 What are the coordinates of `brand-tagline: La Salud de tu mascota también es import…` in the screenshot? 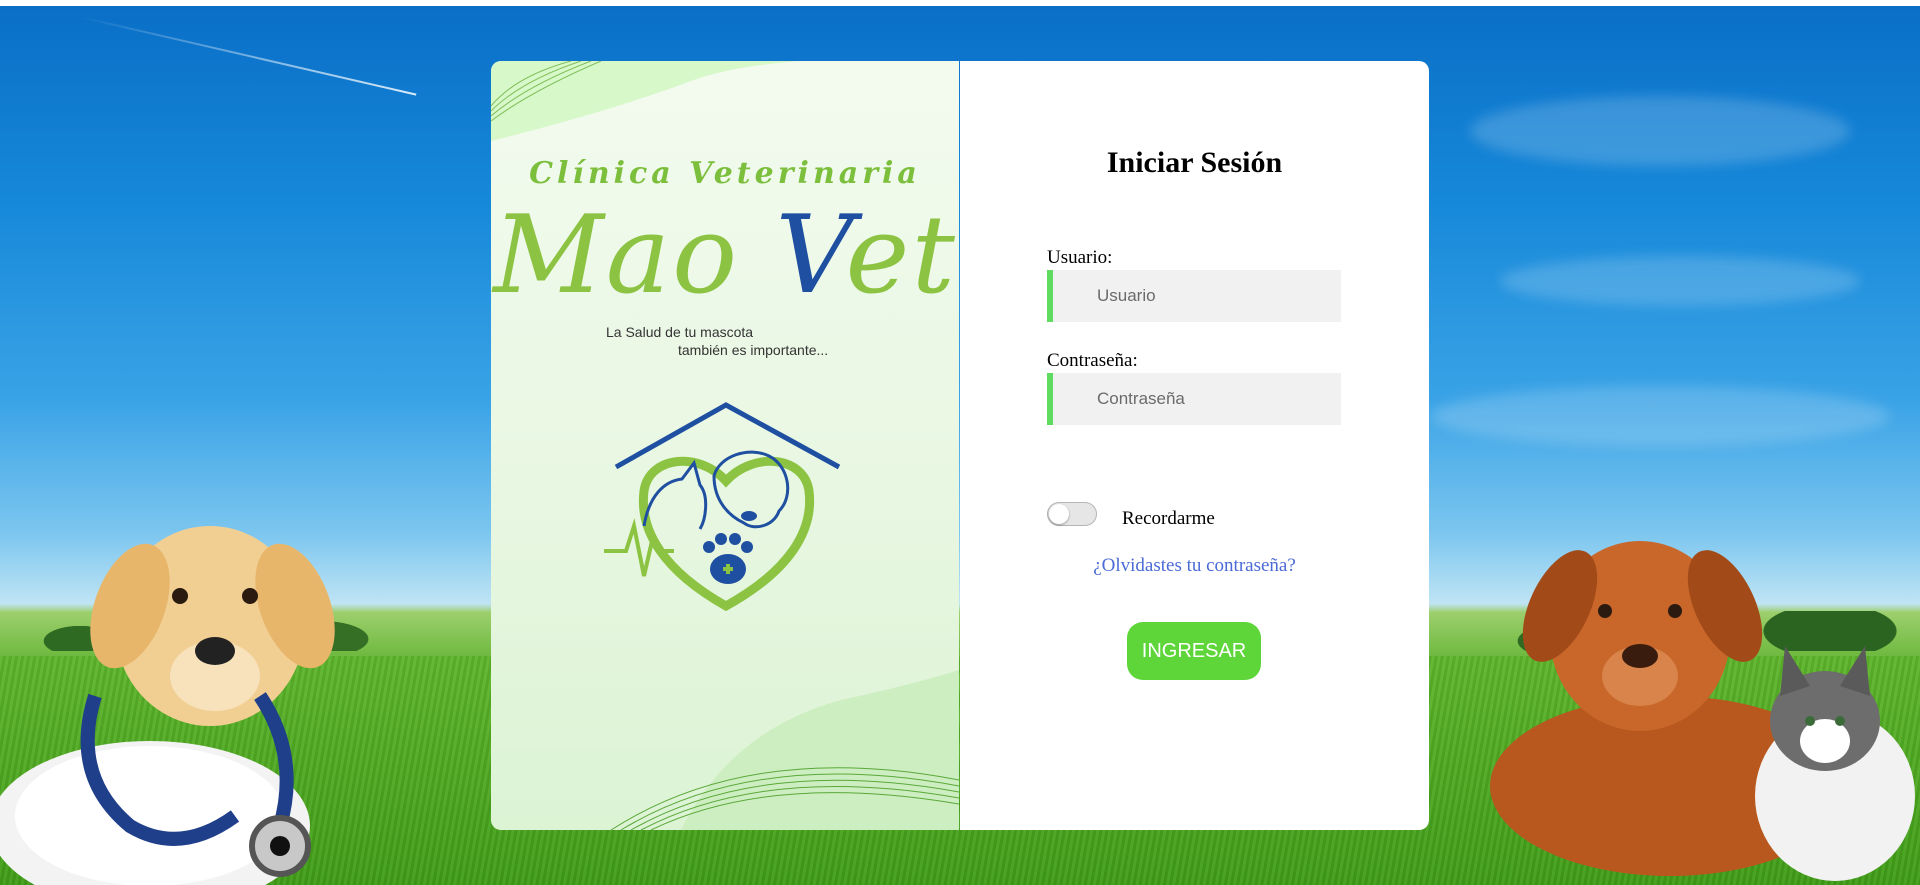 It's located at (736, 341).